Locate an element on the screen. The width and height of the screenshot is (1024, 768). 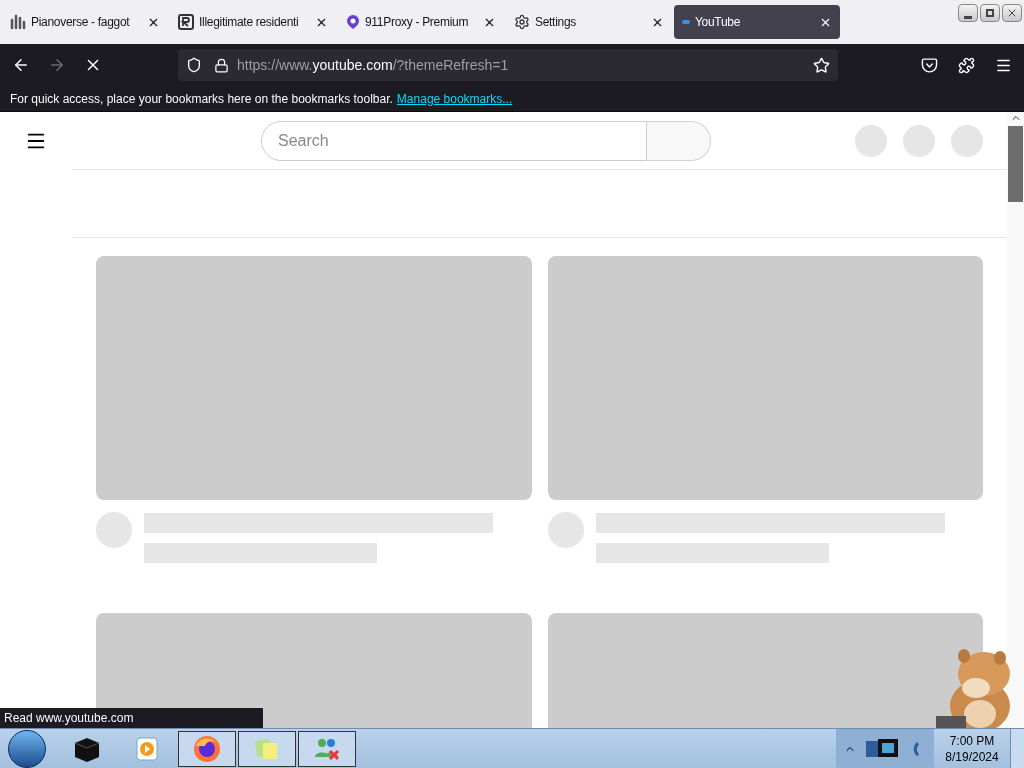
tab-title: Illegitimate residenti is located at coordinates (249, 22).